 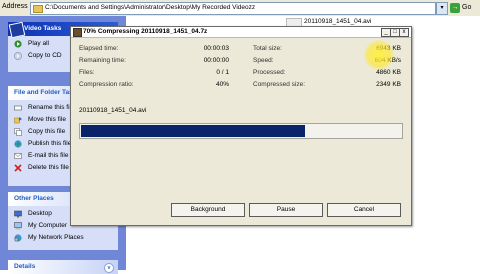 What do you see at coordinates (404, 32) in the screenshot?
I see `close-button: x` at bounding box center [404, 32].